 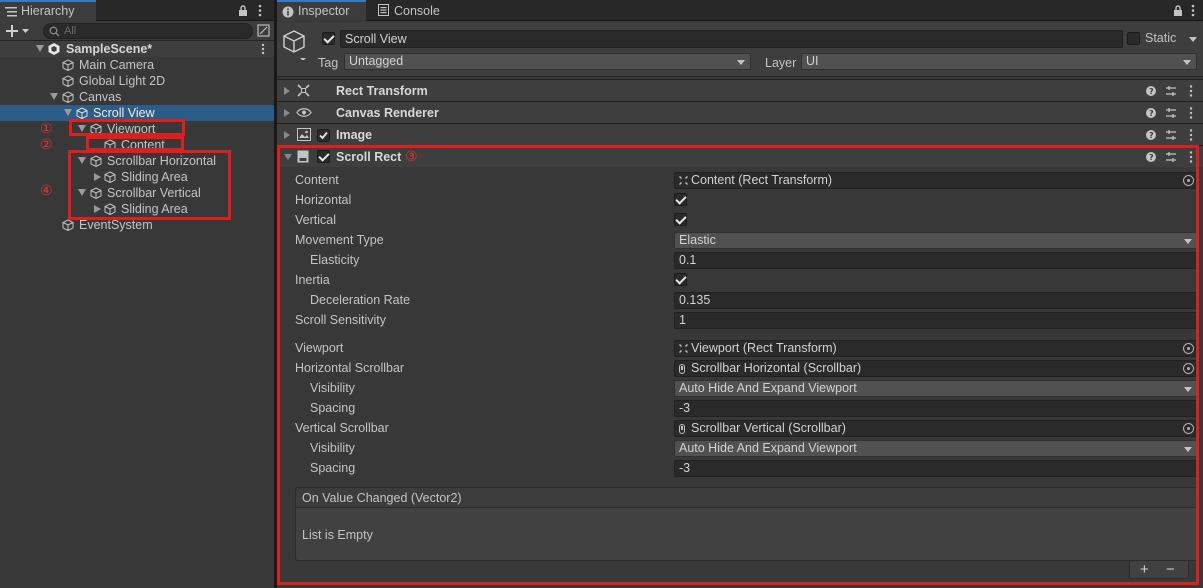 What do you see at coordinates (18, 31) in the screenshot?
I see `create-dropdown-icon` at bounding box center [18, 31].